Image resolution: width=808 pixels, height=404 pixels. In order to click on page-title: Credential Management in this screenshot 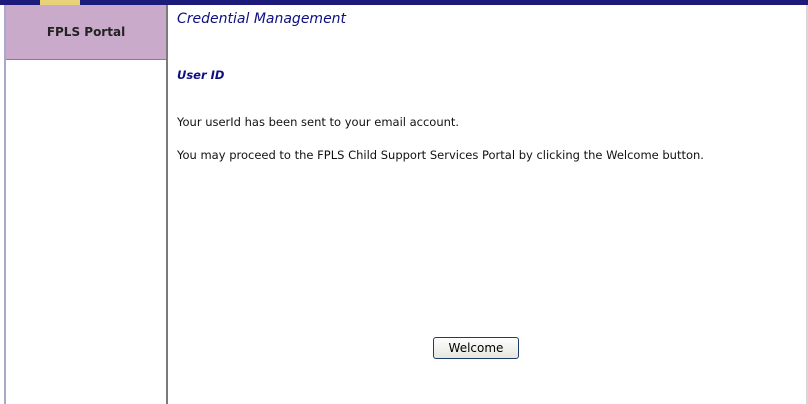, I will do `click(262, 19)`.